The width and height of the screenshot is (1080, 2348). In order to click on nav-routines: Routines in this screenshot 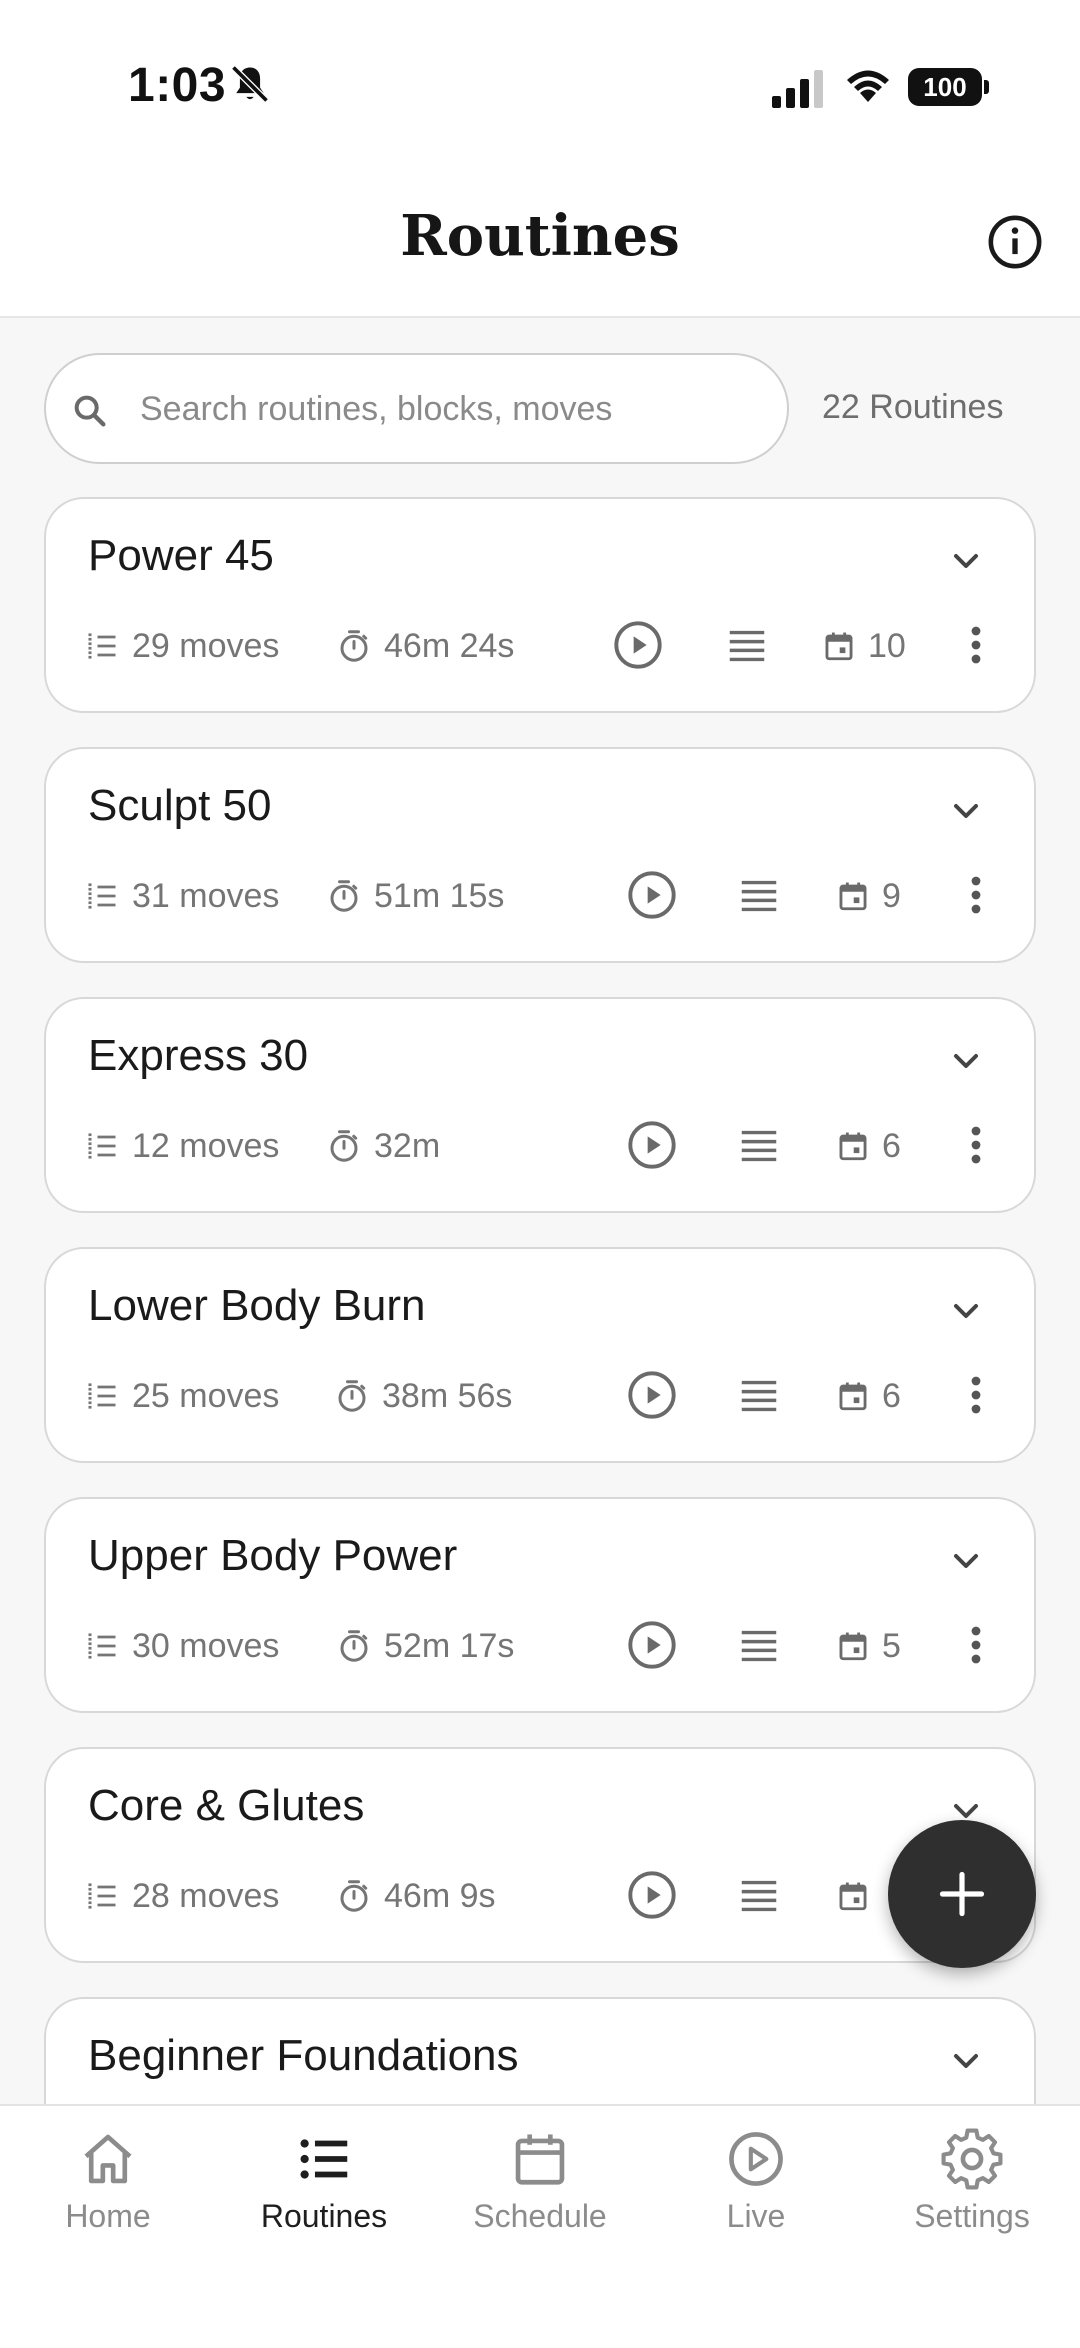, I will do `click(324, 2198)`.